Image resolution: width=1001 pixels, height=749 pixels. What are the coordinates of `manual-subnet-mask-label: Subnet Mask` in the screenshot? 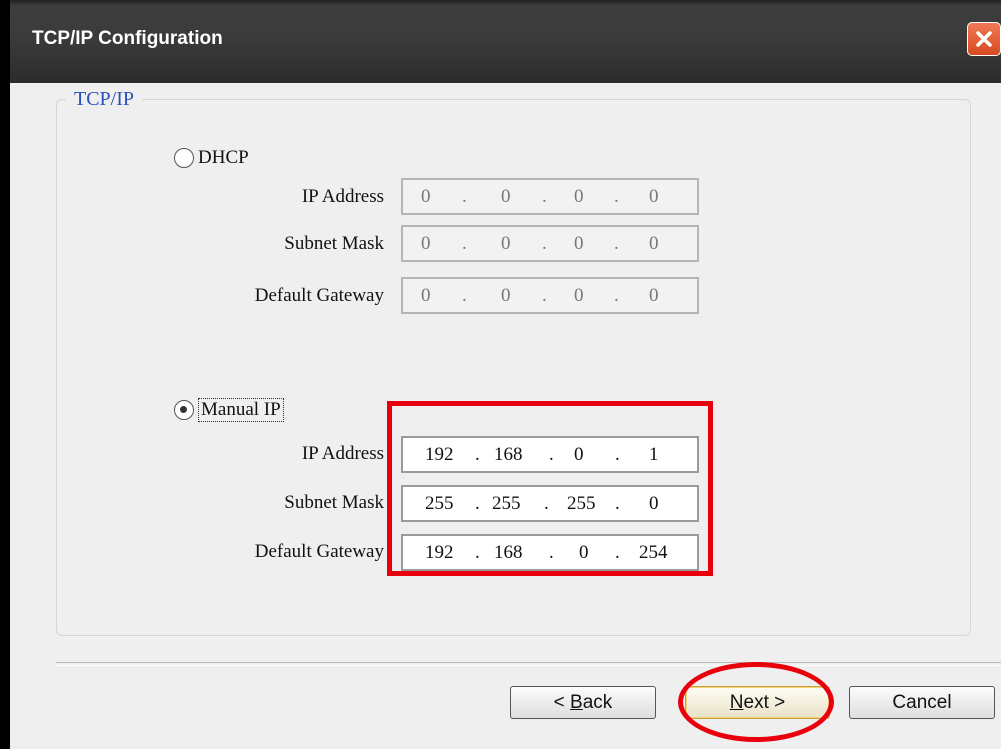 It's located at (334, 502).